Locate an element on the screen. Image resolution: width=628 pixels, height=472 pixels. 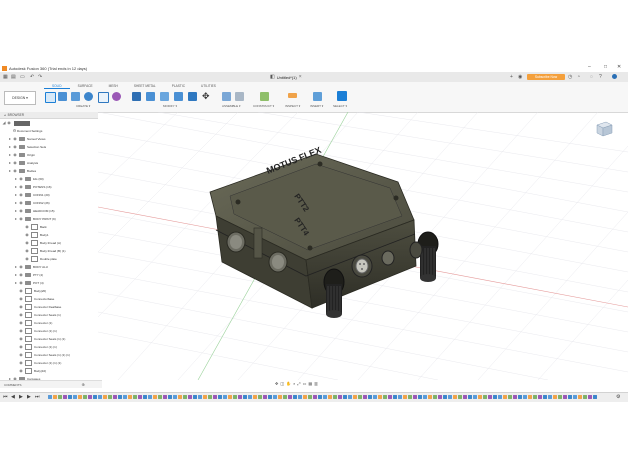
browser-item: ◉ Connector (1) (1) is located at coordinates (49, 347).